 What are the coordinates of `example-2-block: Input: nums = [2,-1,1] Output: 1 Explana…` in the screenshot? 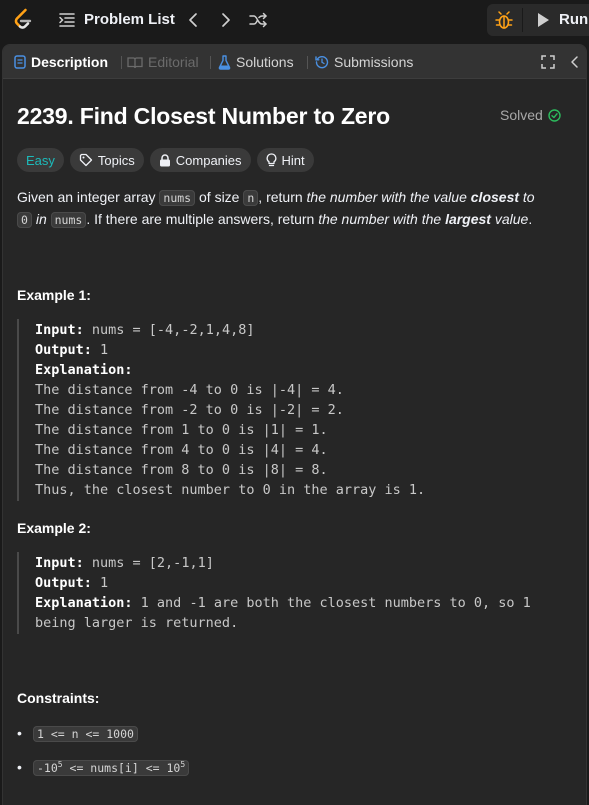 It's located at (297, 593).